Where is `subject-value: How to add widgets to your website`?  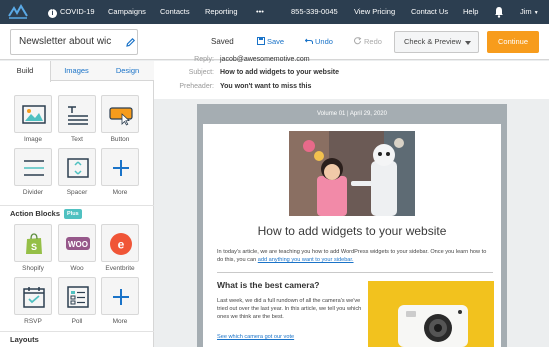
subject-value: How to add widgets to your website is located at coordinates (280, 72).